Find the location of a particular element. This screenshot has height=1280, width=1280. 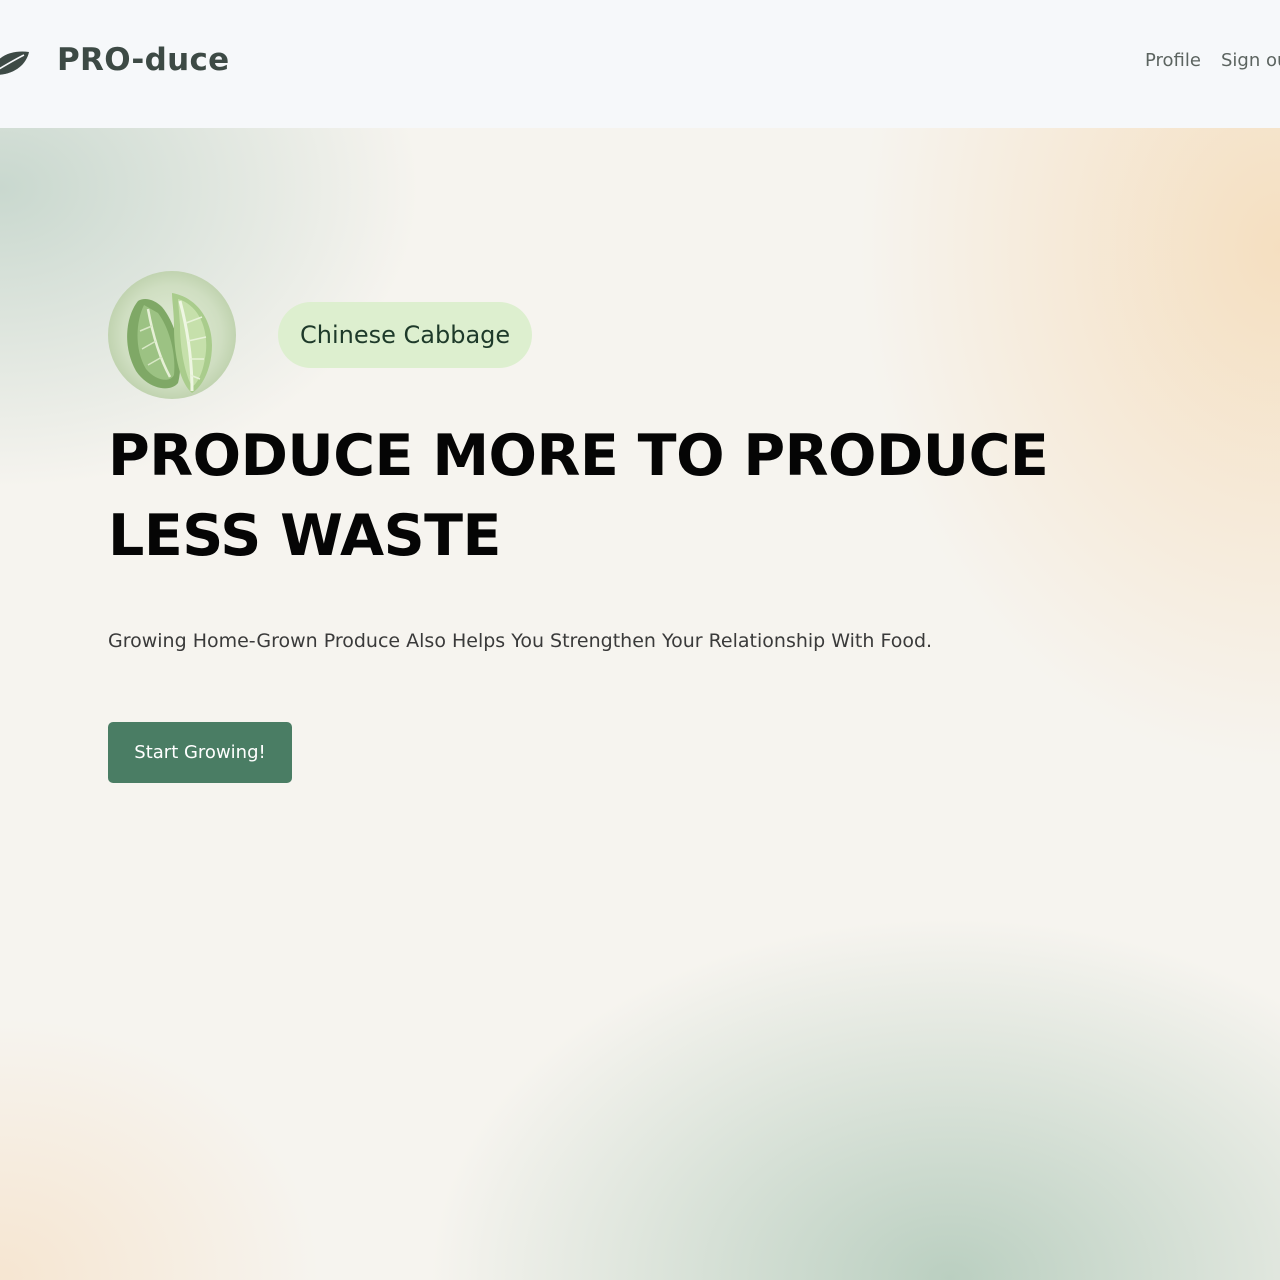

leaf-icon is located at coordinates (14, 63).